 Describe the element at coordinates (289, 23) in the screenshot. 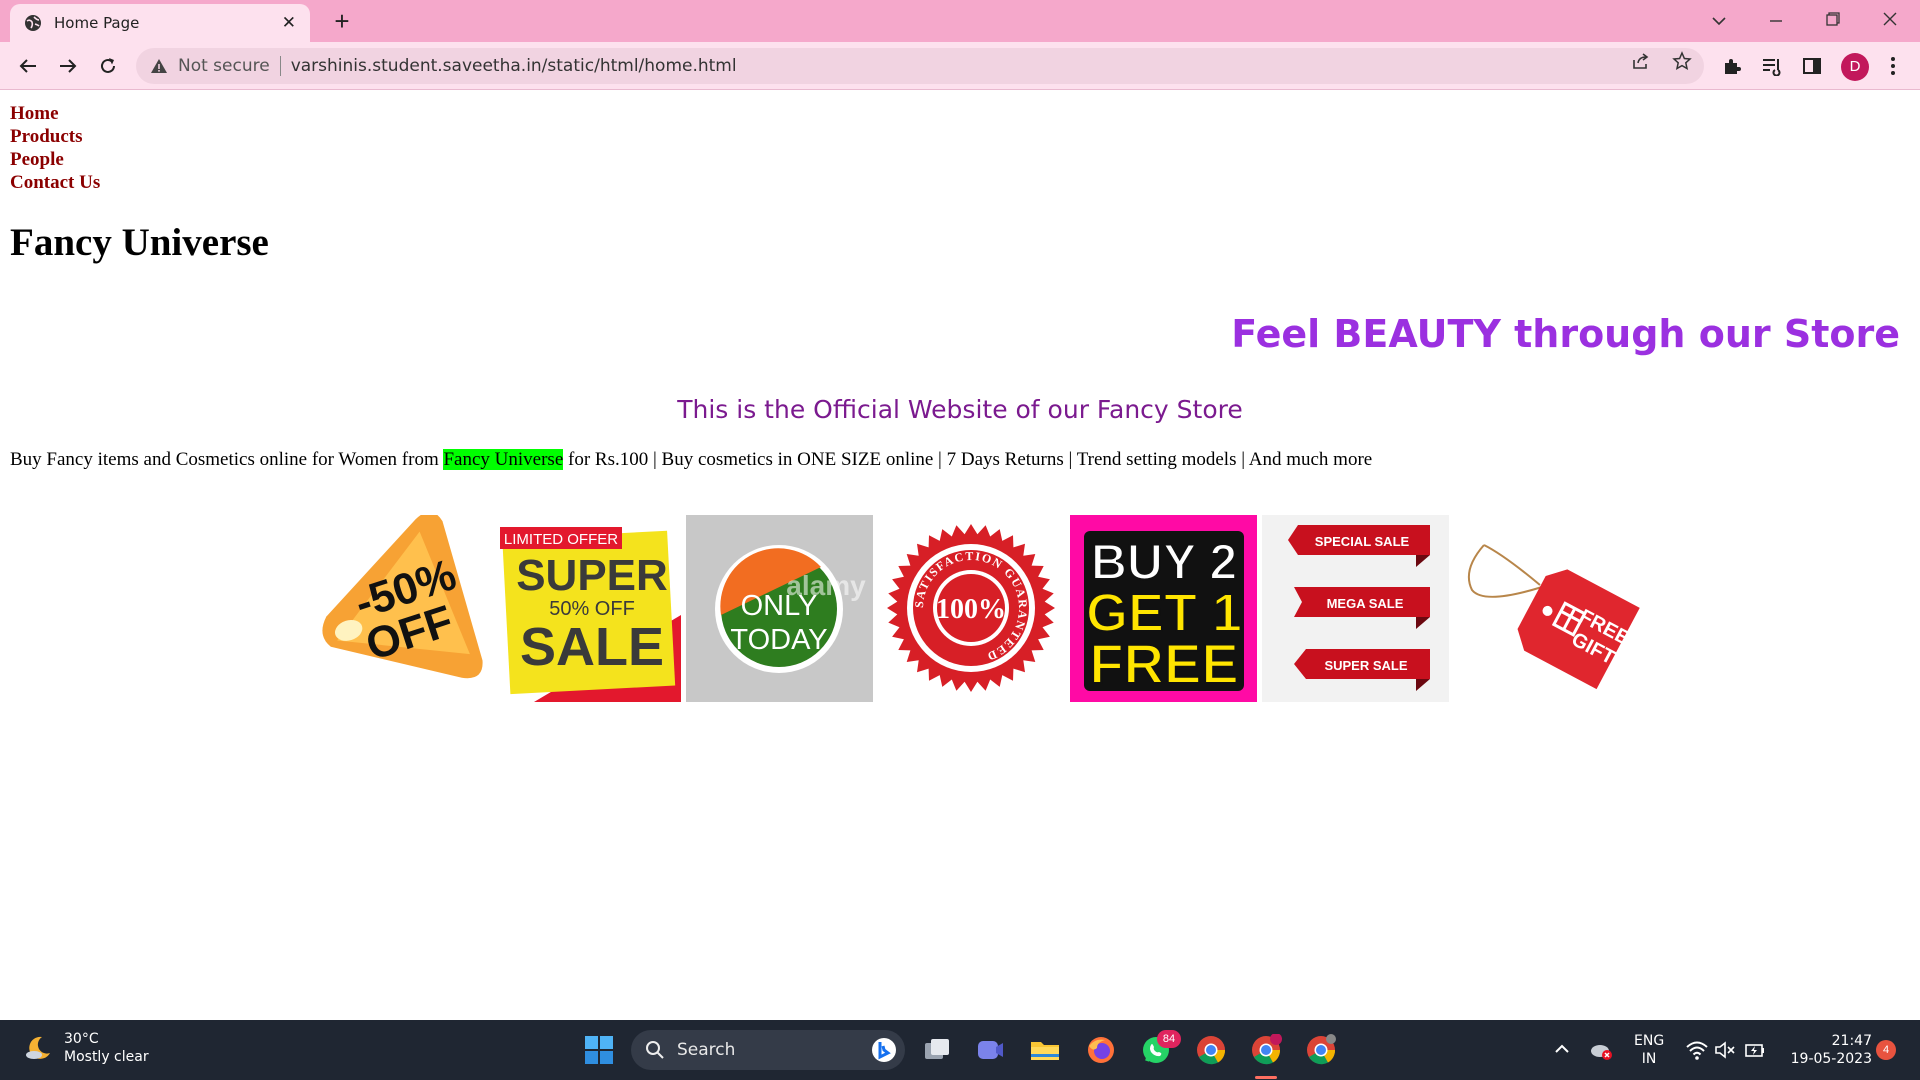

I see `close-tab-icon: ✕` at that location.